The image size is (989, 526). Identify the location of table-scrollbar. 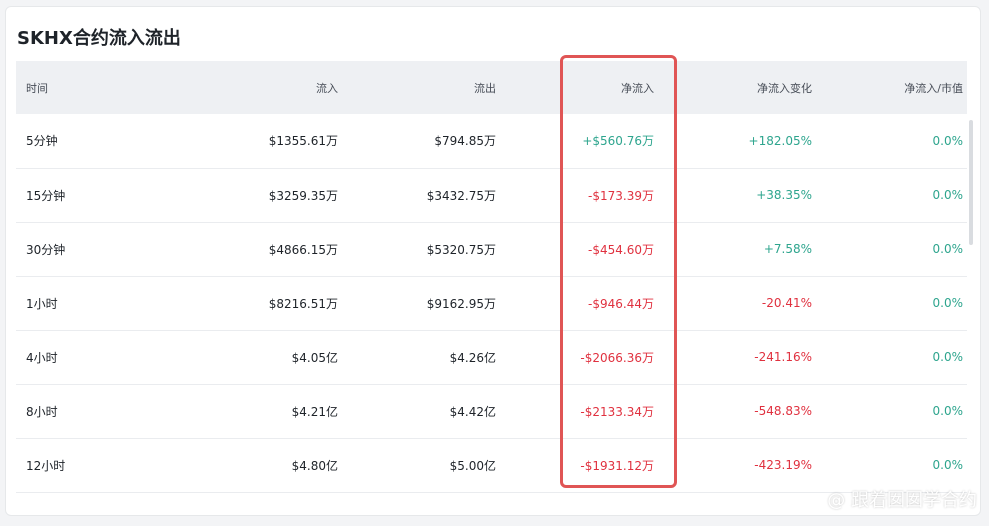
(971, 182).